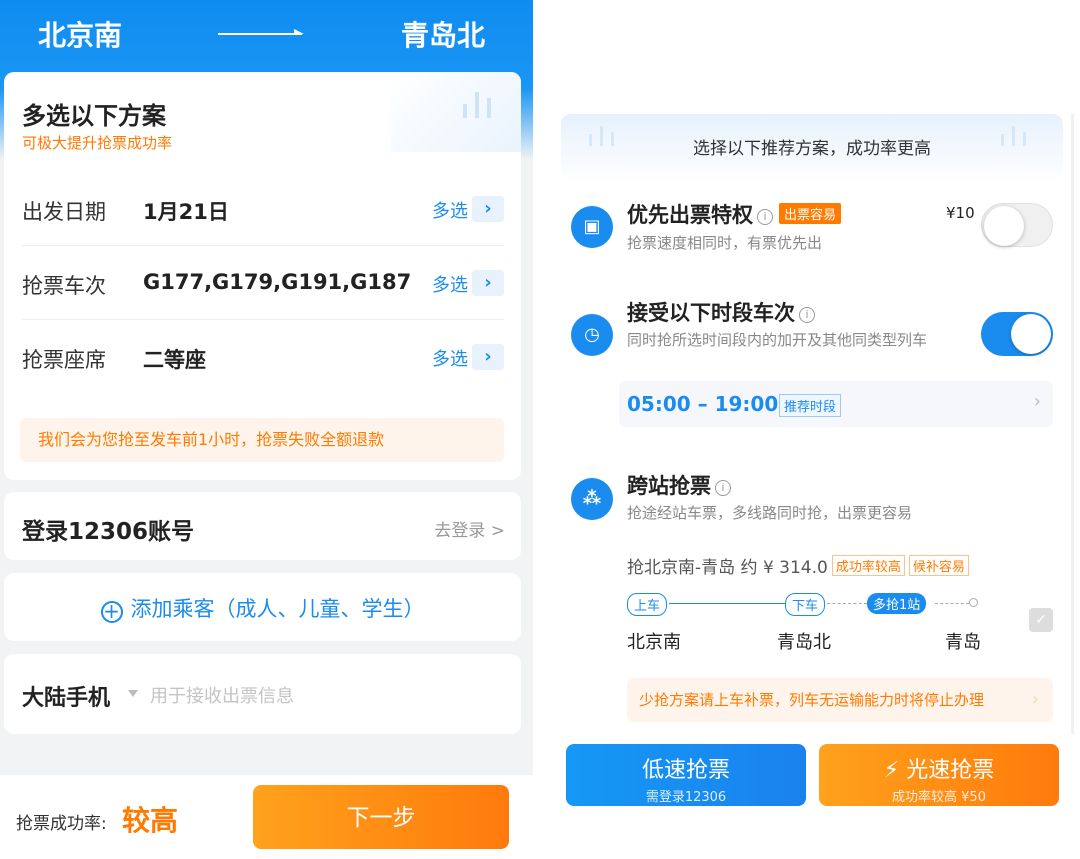  Describe the element at coordinates (111, 612) in the screenshot. I see `plus-circle-icon: +` at that location.